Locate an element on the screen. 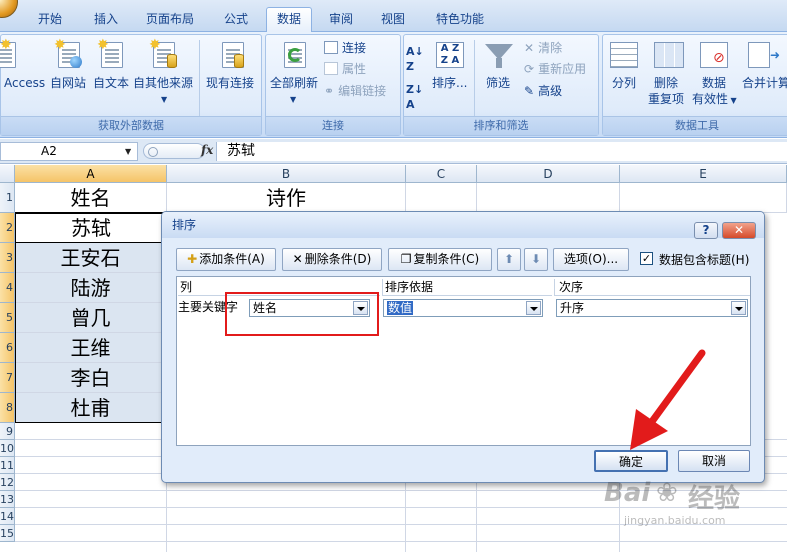 This screenshot has height=552, width=787. edit-links-label: 编辑链接 is located at coordinates (362, 91).